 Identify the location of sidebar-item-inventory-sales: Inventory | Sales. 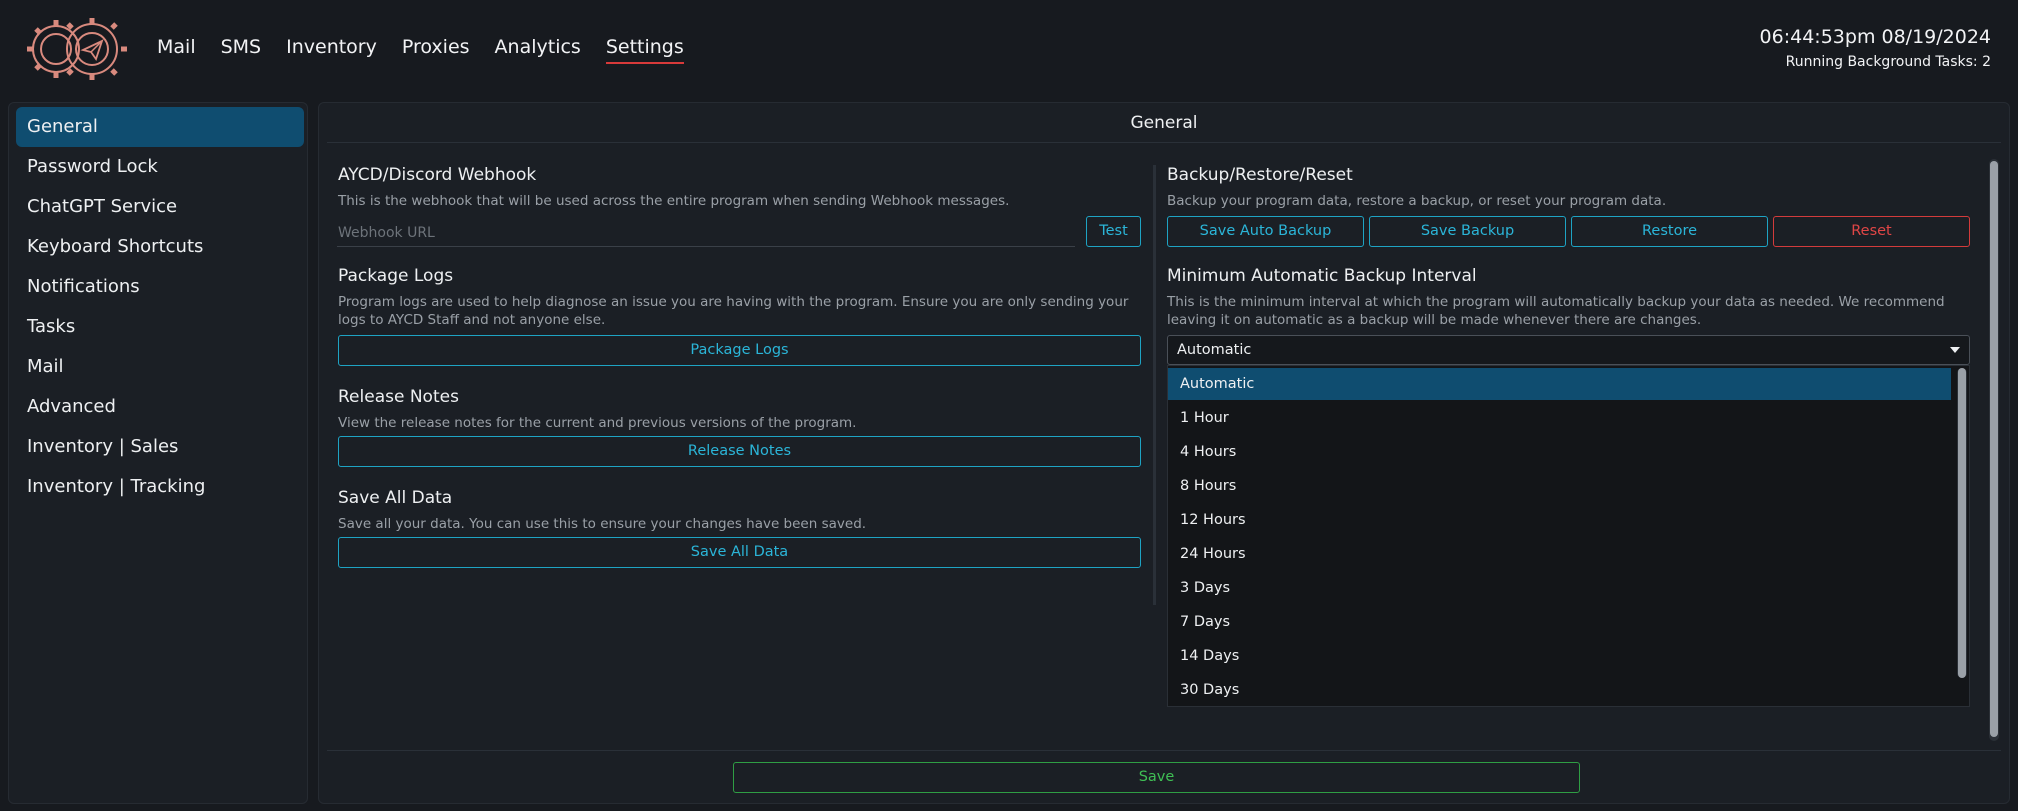
(160, 447).